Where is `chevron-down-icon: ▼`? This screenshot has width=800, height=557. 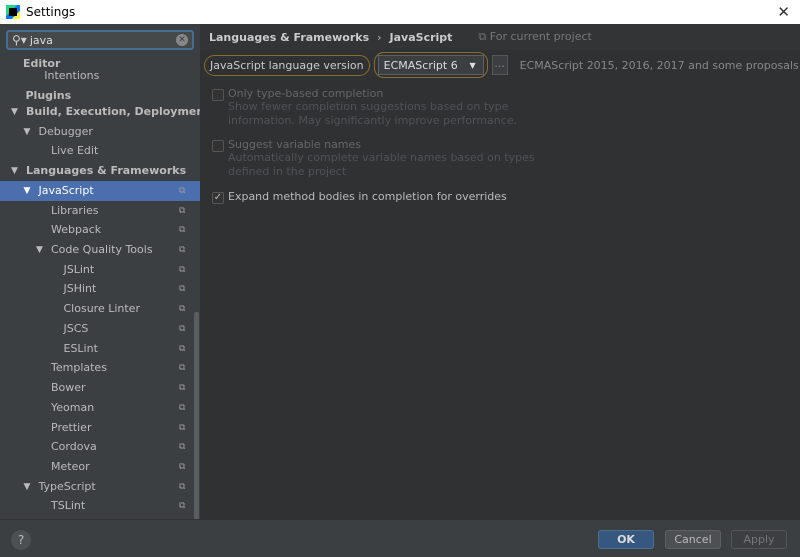
chevron-down-icon: ▼ is located at coordinates (472, 65).